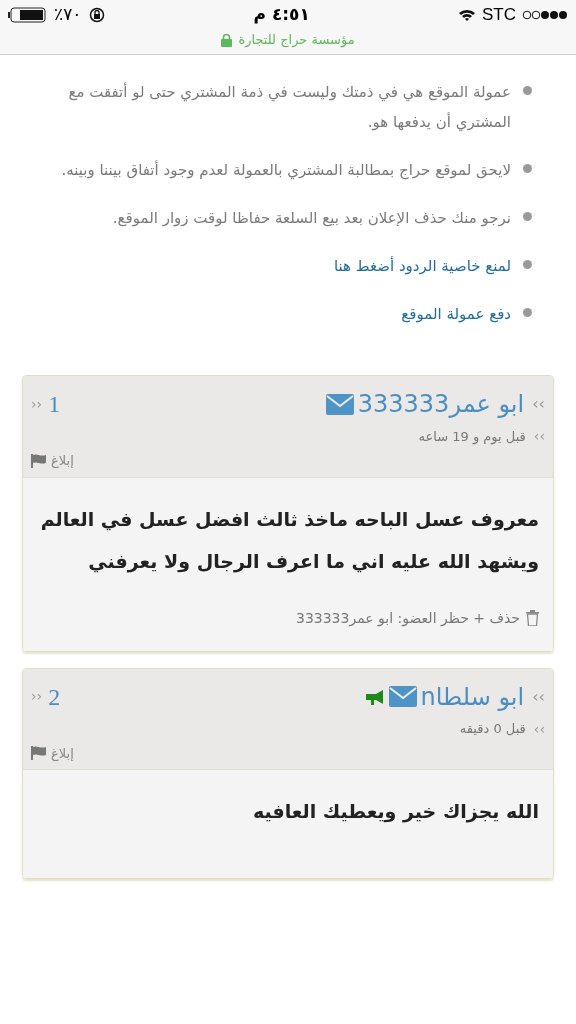  What do you see at coordinates (499, 15) in the screenshot?
I see `carrier-name: STC` at bounding box center [499, 15].